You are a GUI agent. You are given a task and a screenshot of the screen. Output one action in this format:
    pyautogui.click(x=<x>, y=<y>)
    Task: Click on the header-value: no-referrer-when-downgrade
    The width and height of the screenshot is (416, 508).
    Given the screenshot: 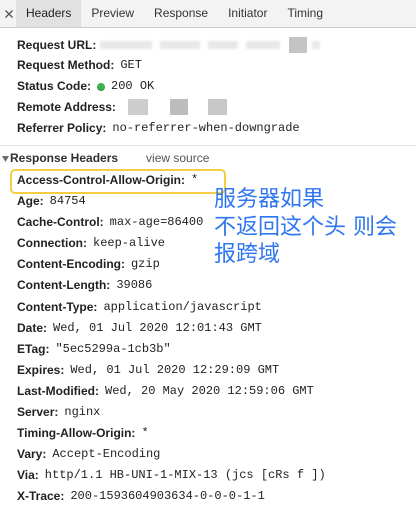 What is the action you would take?
    pyautogui.click(x=206, y=127)
    